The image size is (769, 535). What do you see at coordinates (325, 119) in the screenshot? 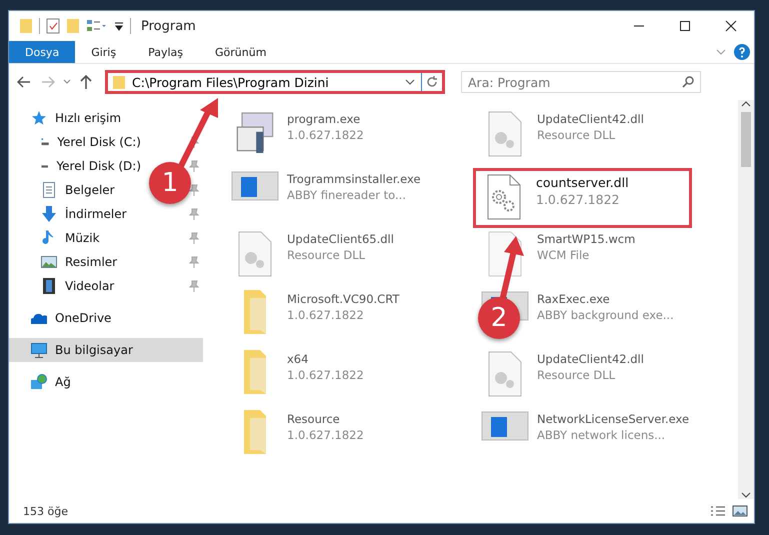
I see `file-name: program.exe` at bounding box center [325, 119].